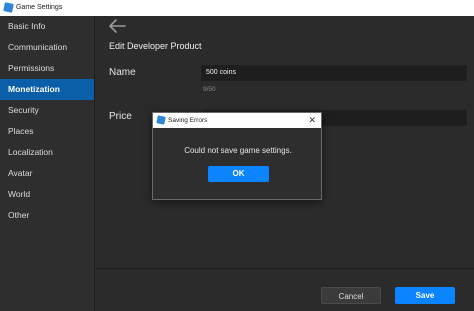  Describe the element at coordinates (238, 150) in the screenshot. I see `dialog-message: Could not save game settings.` at that location.